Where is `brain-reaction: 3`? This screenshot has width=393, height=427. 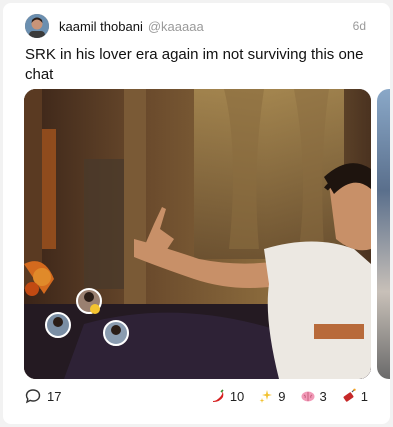
brain-reaction: 3 is located at coordinates (313, 396).